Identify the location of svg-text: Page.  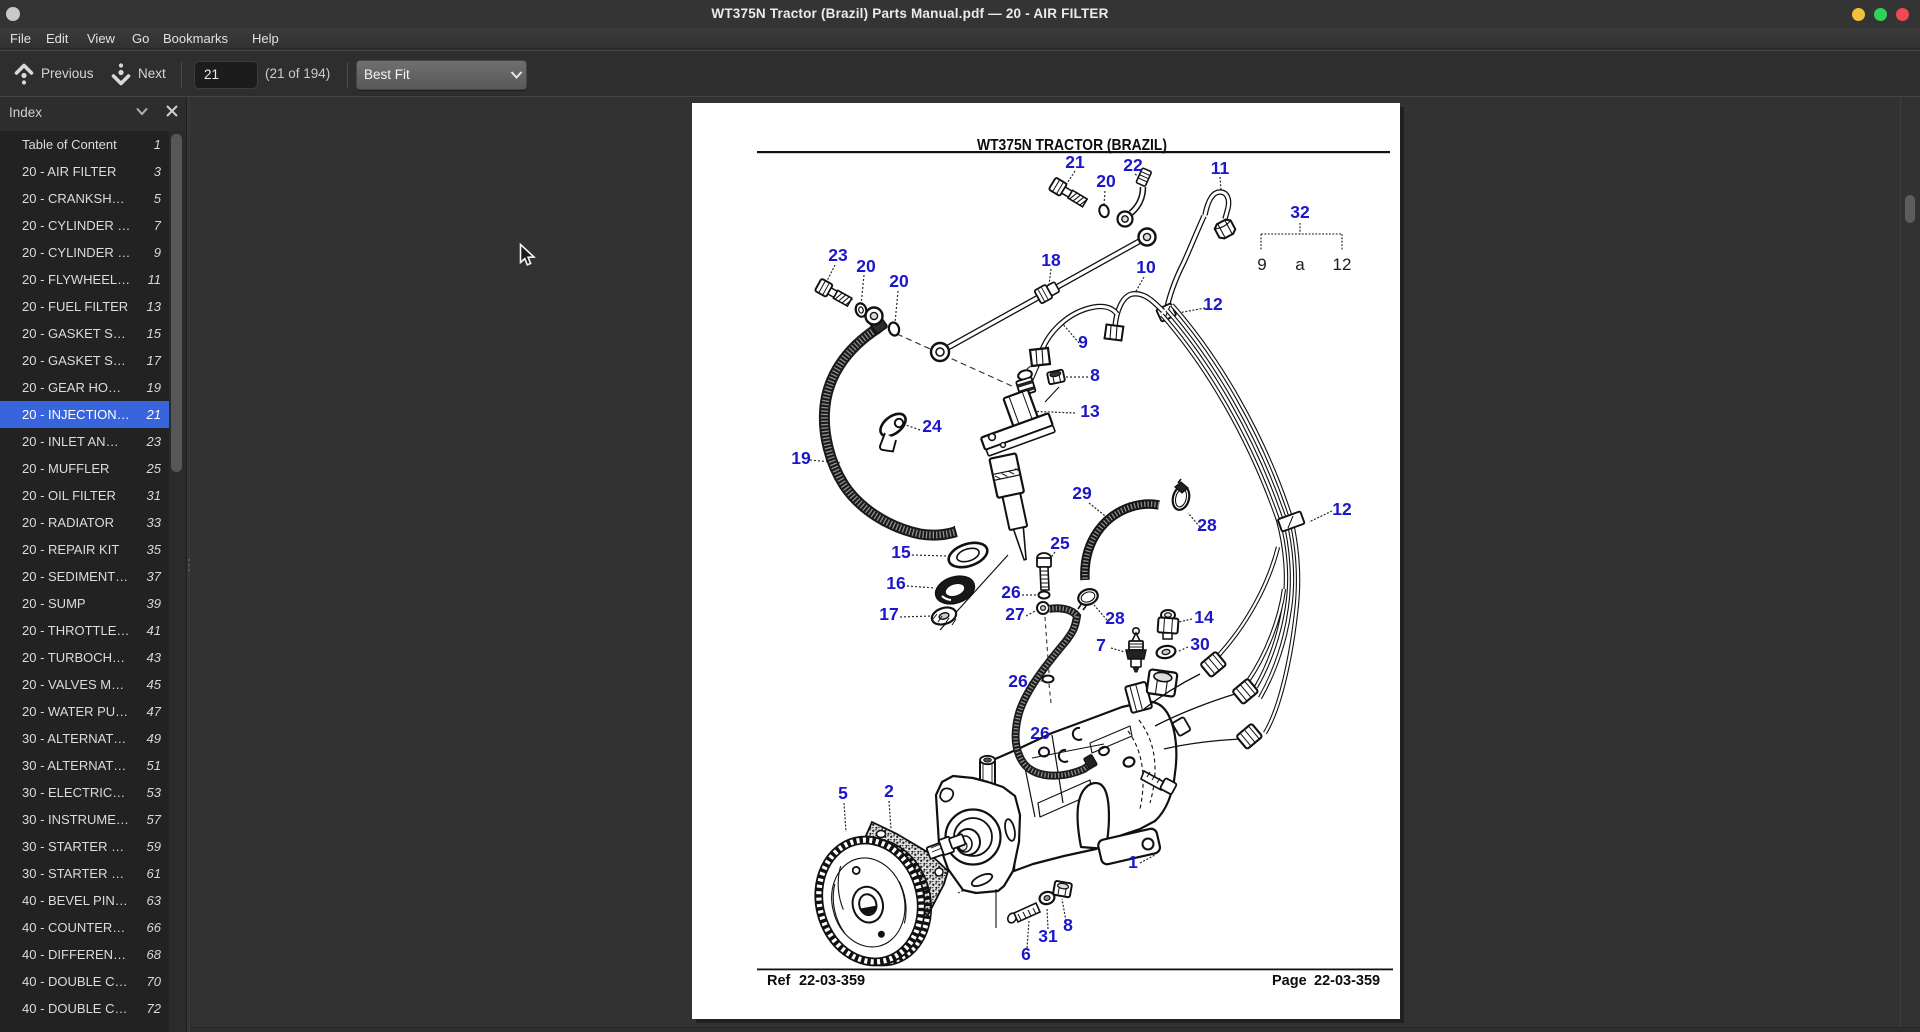
(1289, 981).